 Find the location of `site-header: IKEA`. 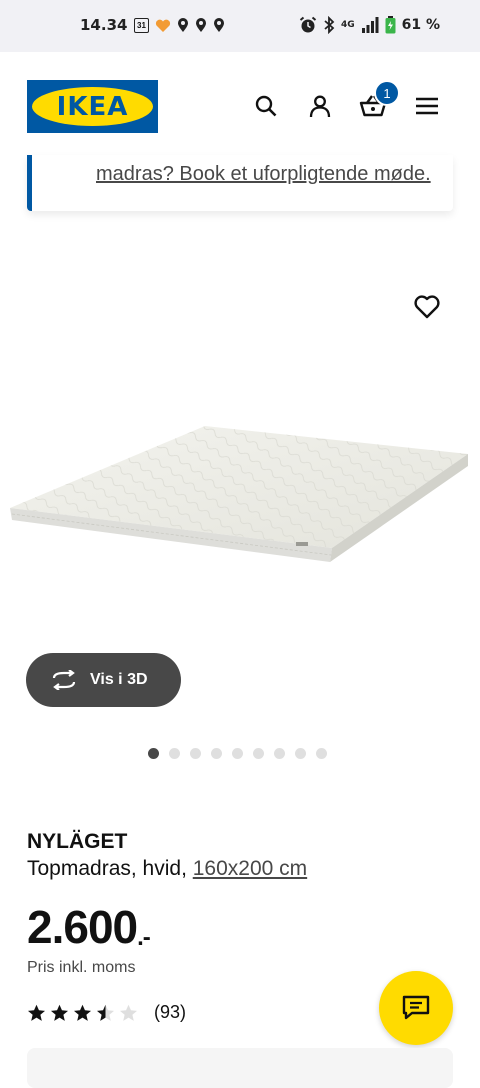

site-header: IKEA is located at coordinates (240, 106).